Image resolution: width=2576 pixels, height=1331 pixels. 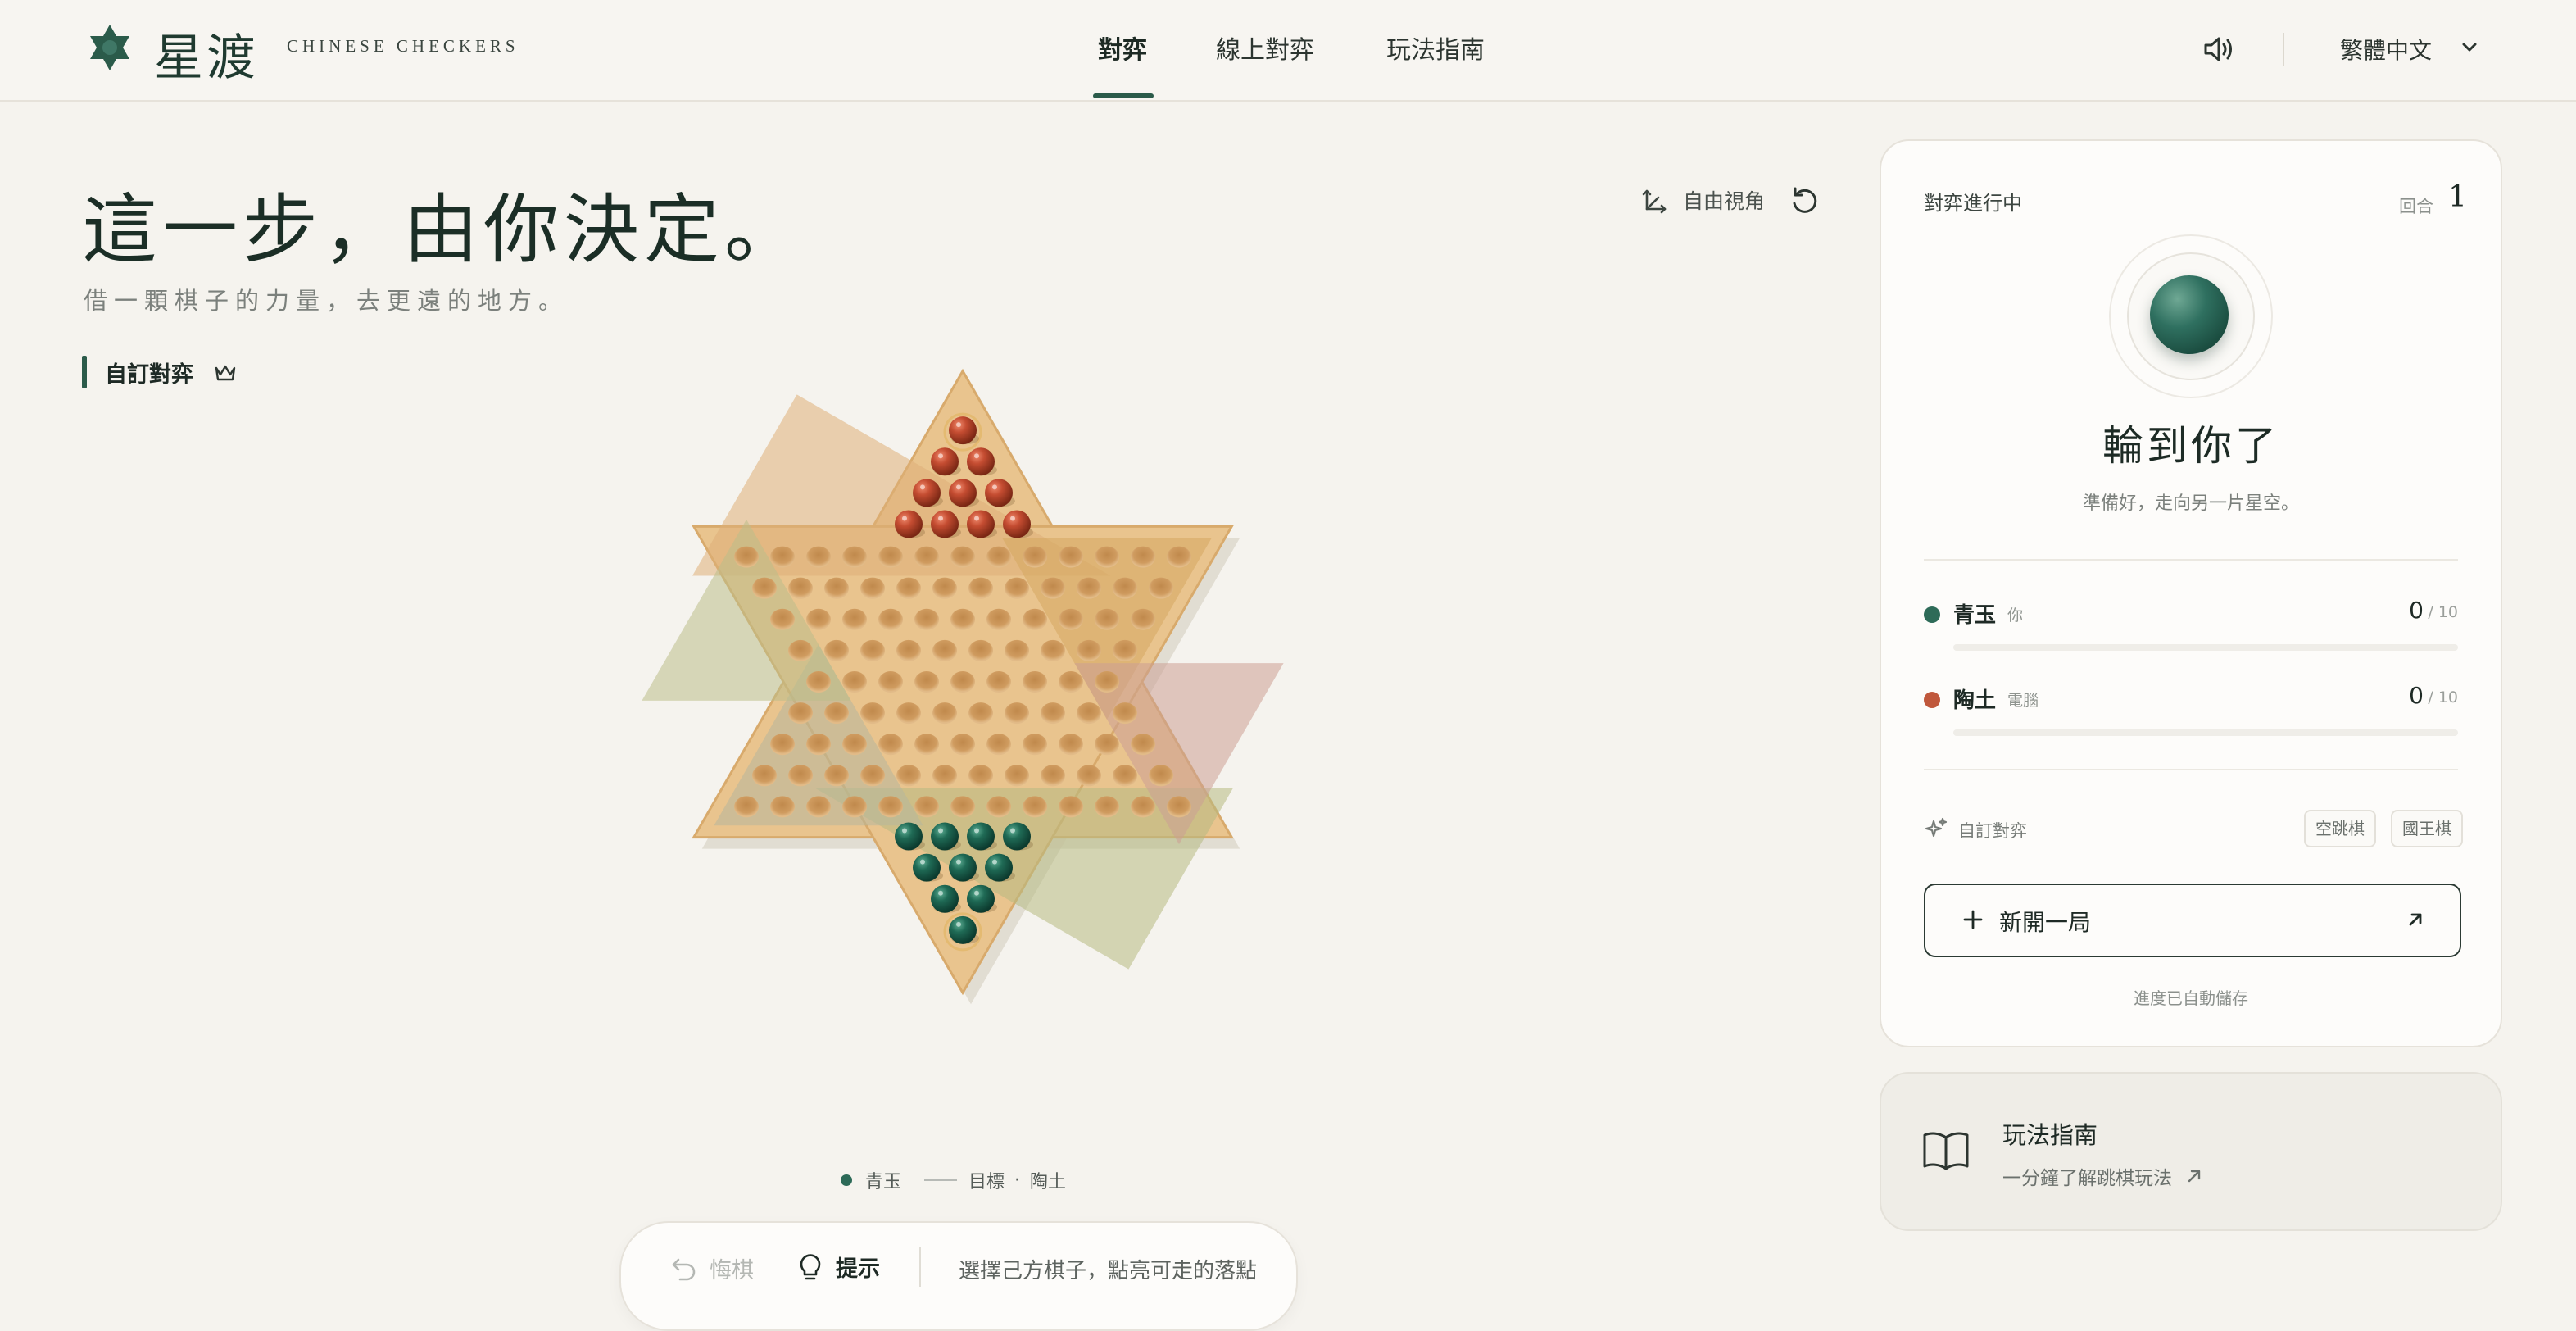 I want to click on speaker-icon, so click(x=2219, y=49).